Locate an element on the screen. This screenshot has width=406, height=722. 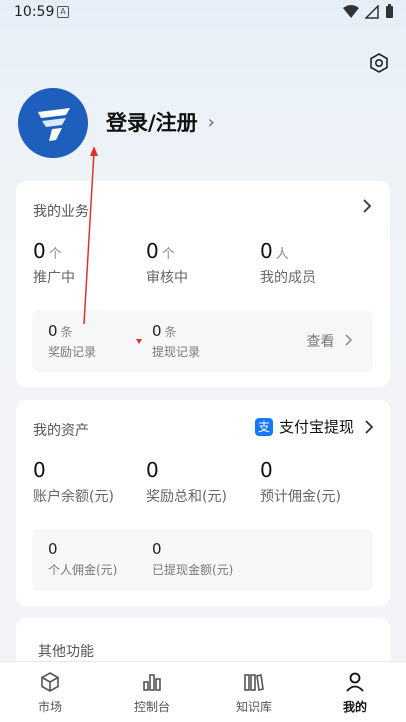
wifi-icon is located at coordinates (351, 11).